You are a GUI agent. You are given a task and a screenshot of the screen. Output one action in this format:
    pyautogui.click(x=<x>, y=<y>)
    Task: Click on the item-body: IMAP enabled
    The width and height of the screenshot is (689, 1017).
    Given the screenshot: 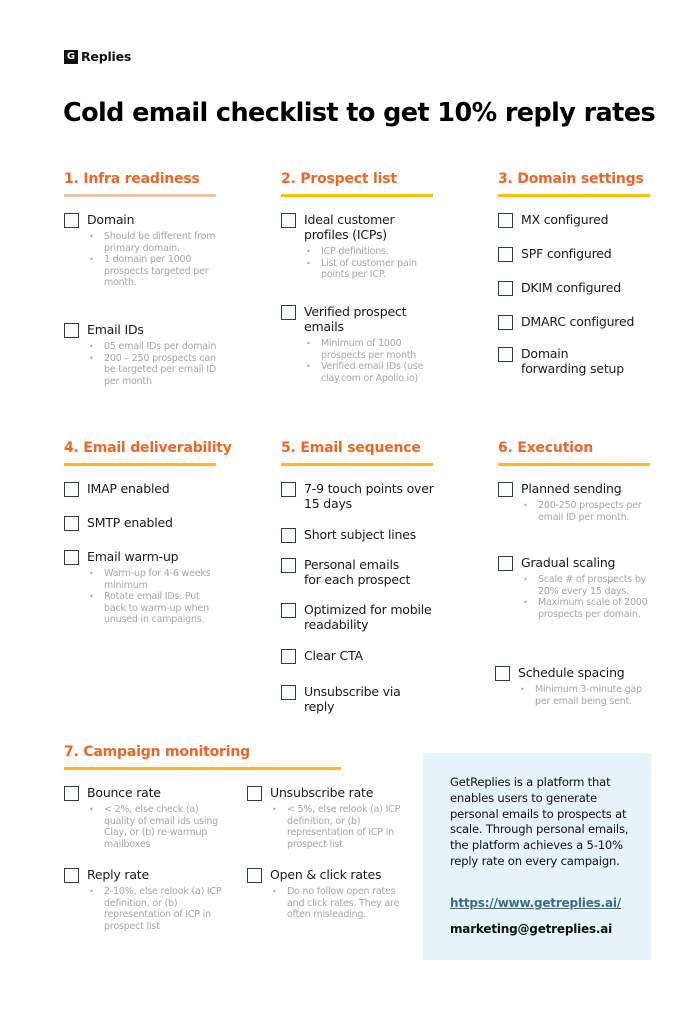 What is the action you would take?
    pyautogui.click(x=162, y=489)
    